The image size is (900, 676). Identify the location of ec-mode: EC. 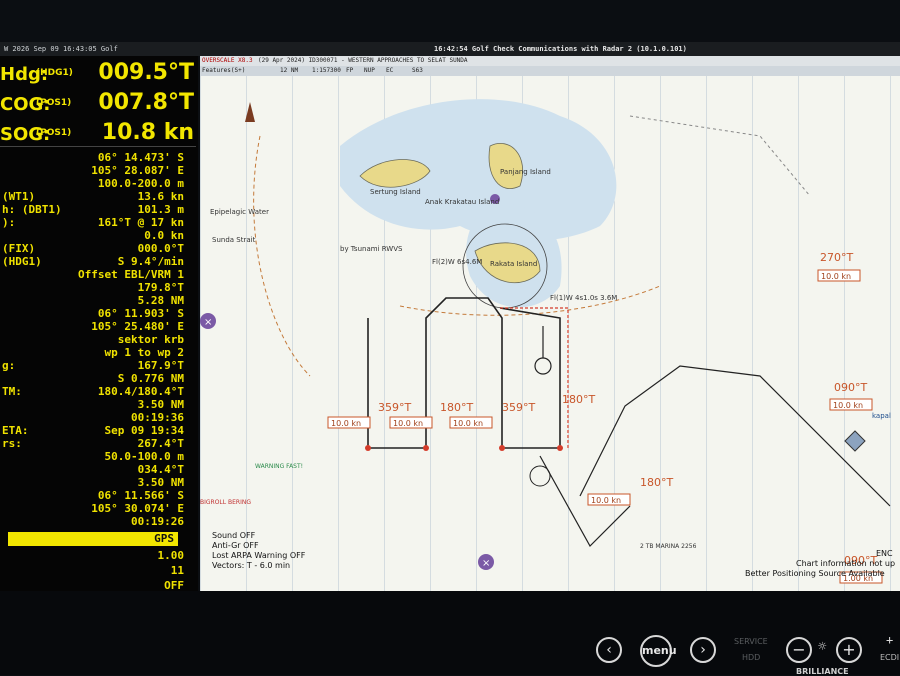
(389, 71).